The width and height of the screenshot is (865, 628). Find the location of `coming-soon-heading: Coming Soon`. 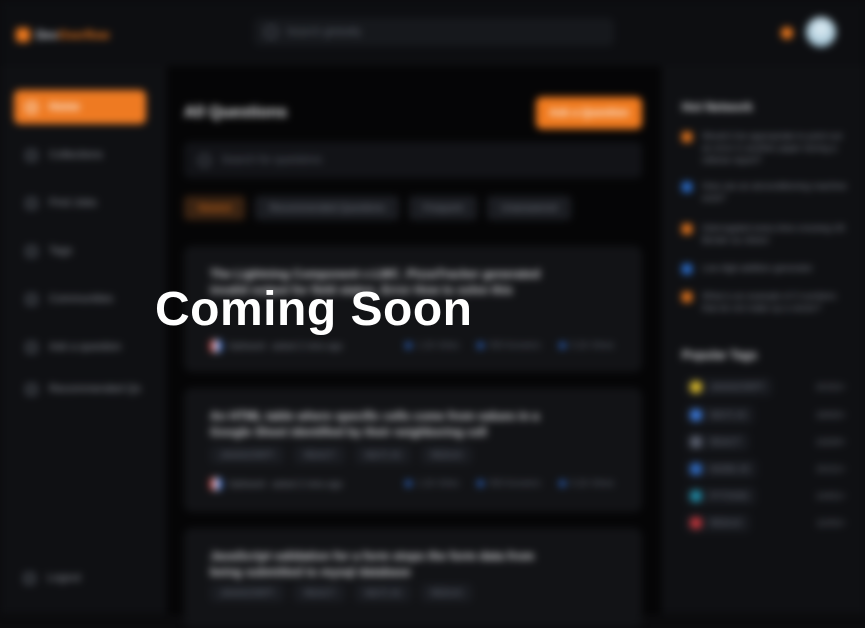

coming-soon-heading: Coming Soon is located at coordinates (314, 309).